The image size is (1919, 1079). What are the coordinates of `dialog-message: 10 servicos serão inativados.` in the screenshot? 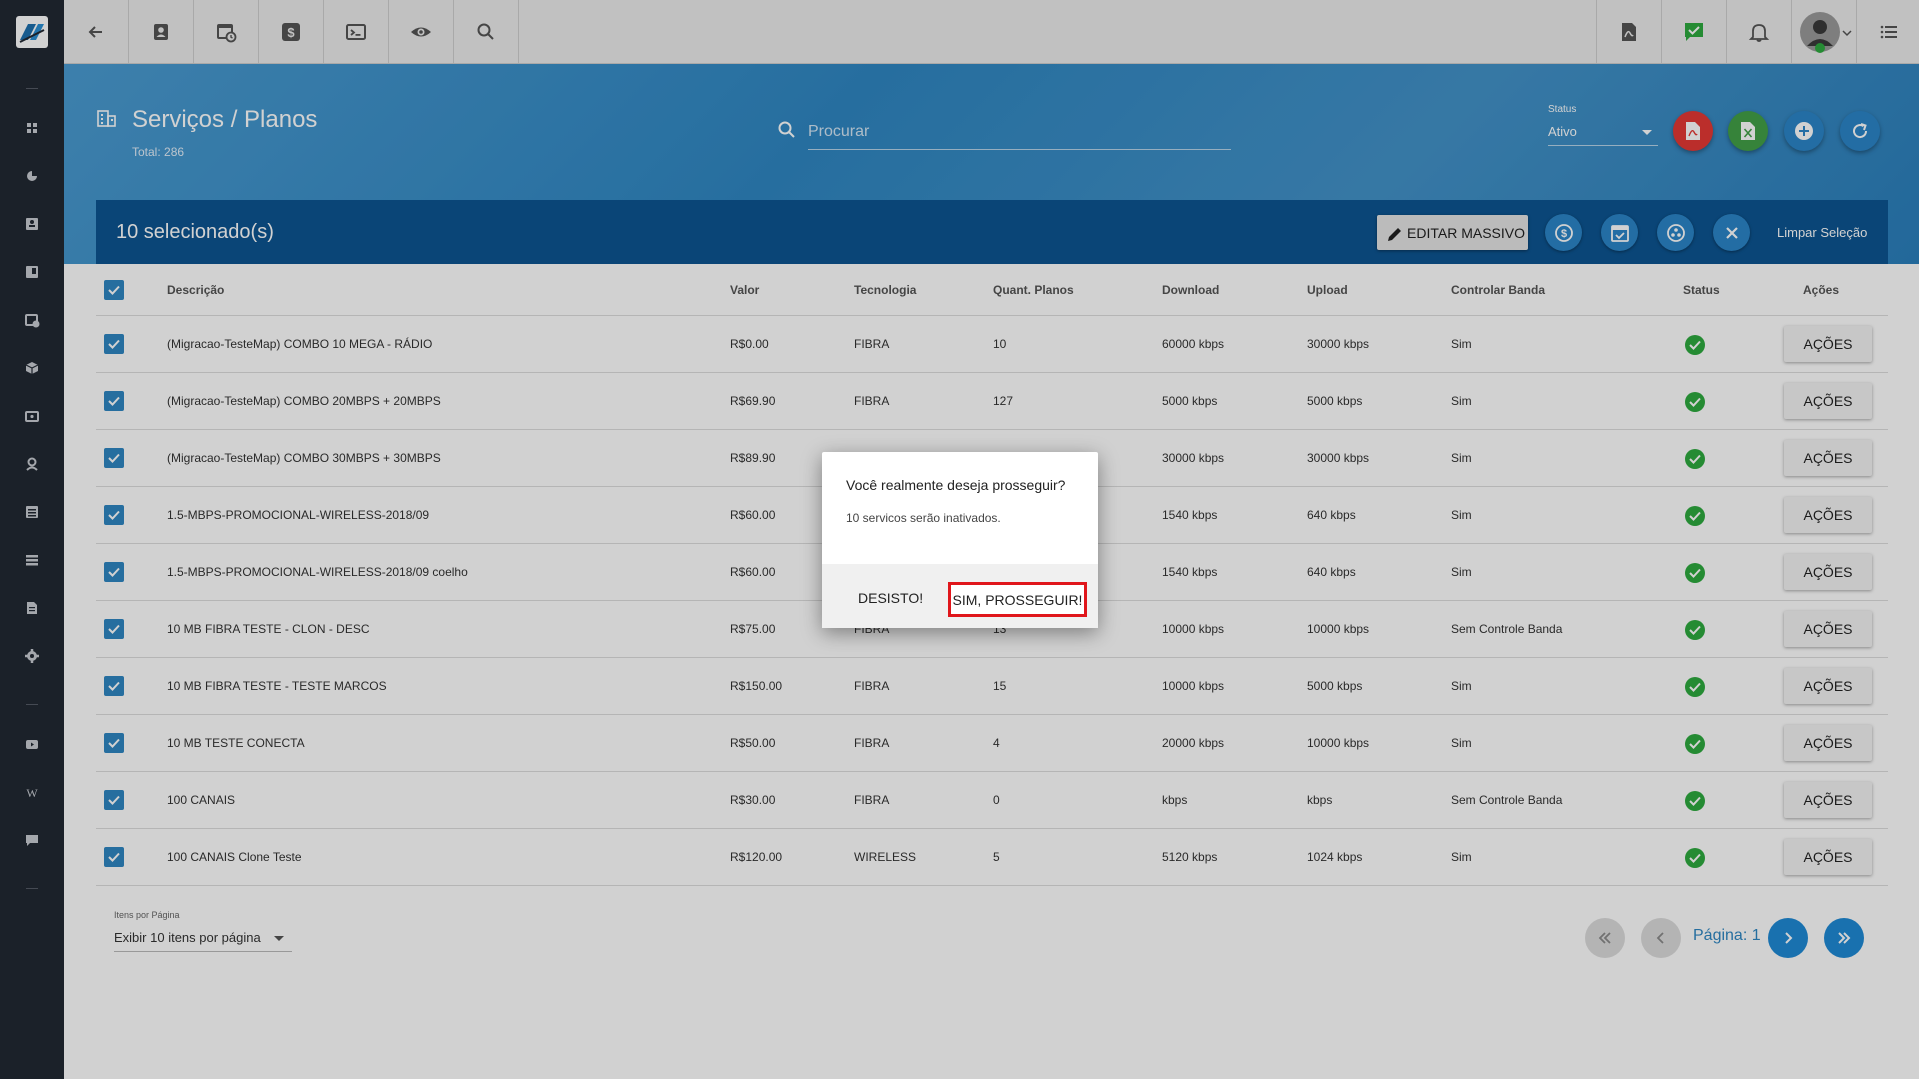 It's located at (923, 518).